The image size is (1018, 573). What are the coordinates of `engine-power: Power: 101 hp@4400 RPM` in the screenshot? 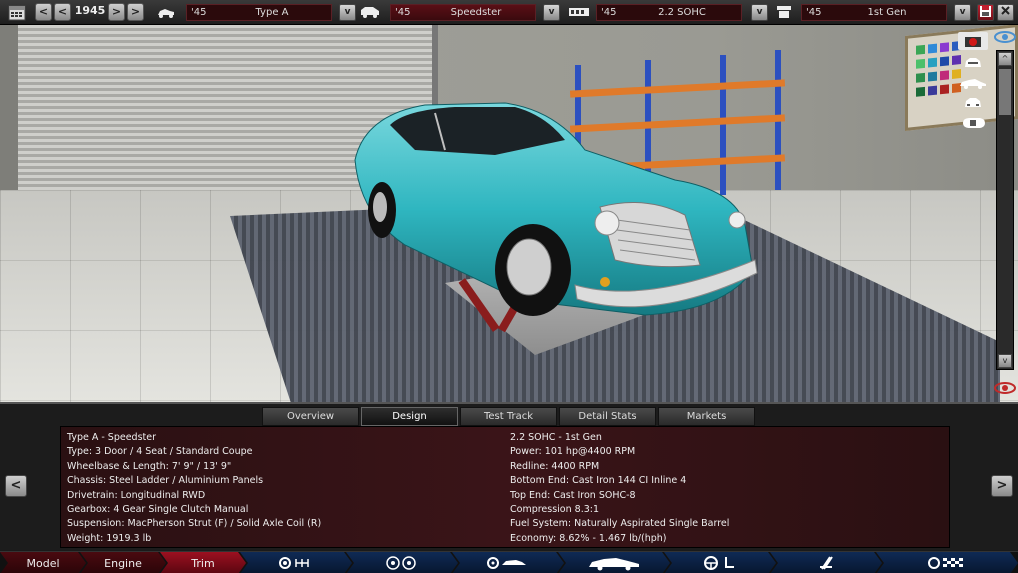 It's located at (573, 452).